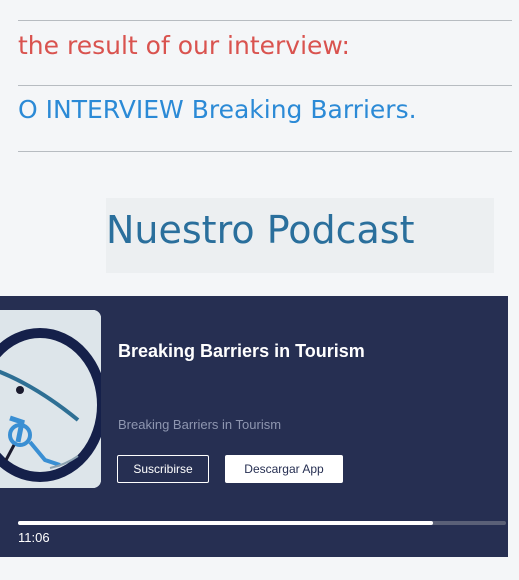  Describe the element at coordinates (265, 85) in the screenshot. I see `divider-middle` at that location.